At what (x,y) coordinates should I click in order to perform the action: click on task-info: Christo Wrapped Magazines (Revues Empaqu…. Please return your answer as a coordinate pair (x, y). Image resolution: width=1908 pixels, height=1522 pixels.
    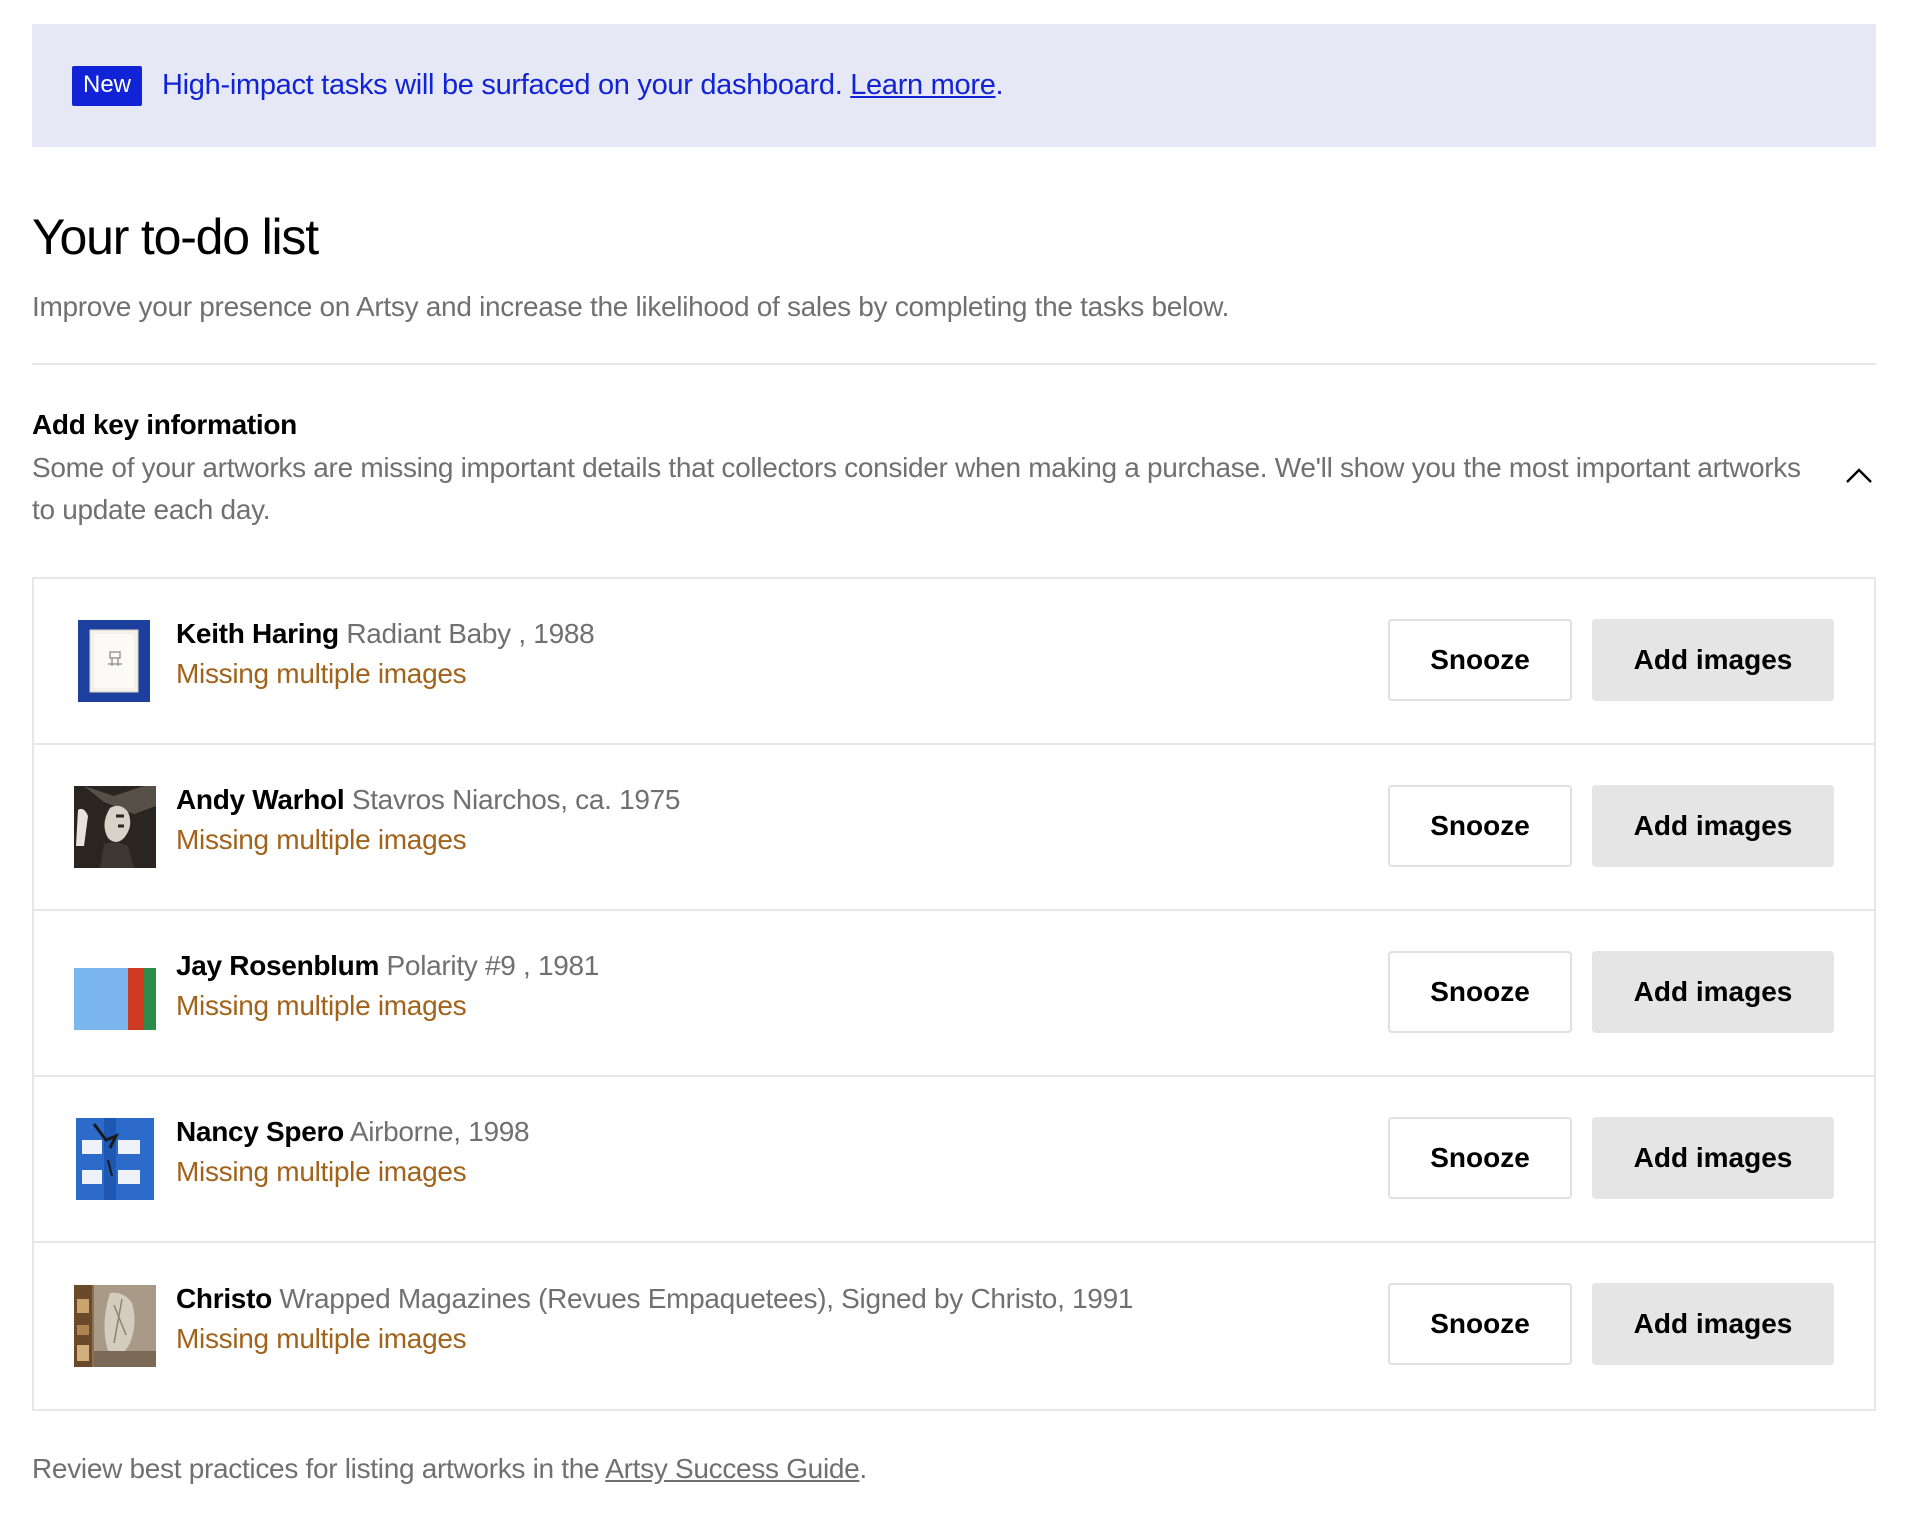
    Looking at the image, I should click on (654, 1319).